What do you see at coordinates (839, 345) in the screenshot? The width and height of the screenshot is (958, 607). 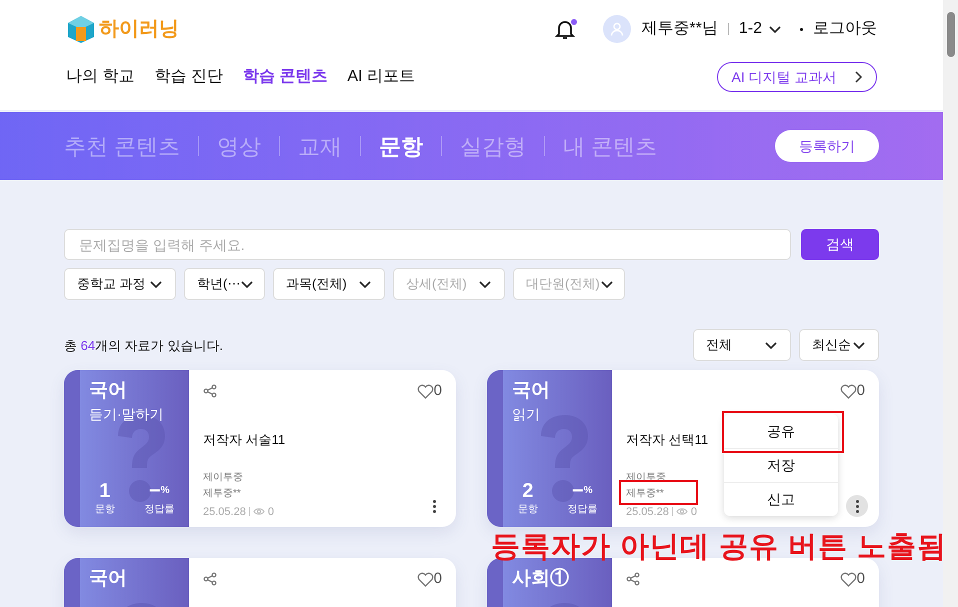 I see `sort-select: 최신순` at bounding box center [839, 345].